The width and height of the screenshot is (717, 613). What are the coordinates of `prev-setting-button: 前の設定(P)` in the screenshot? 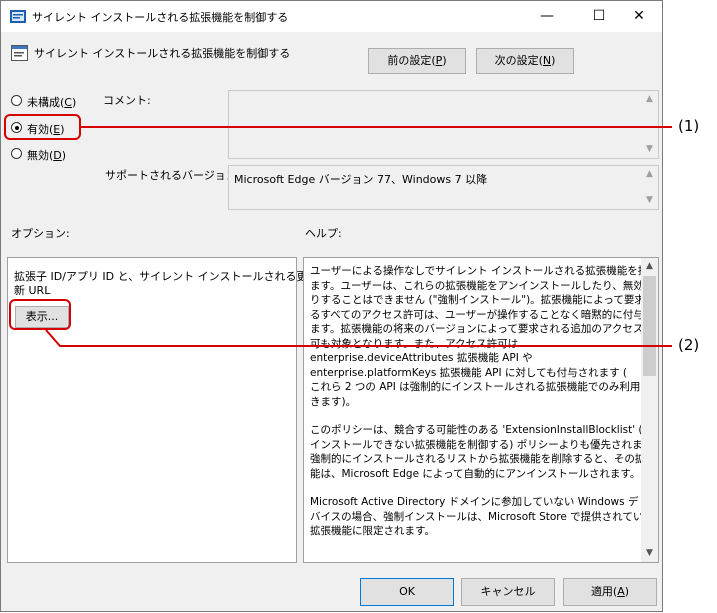 It's located at (417, 61).